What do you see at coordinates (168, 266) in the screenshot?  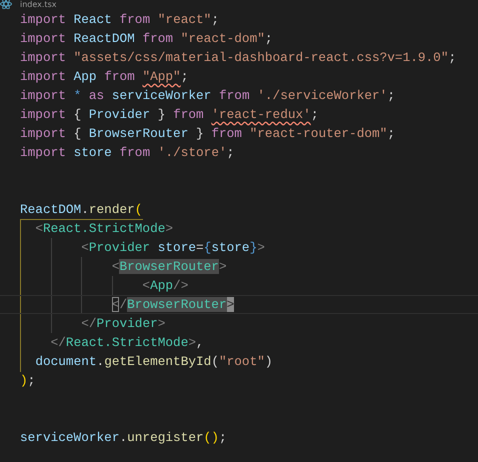 I see `code-line: <BrowserRouter>` at bounding box center [168, 266].